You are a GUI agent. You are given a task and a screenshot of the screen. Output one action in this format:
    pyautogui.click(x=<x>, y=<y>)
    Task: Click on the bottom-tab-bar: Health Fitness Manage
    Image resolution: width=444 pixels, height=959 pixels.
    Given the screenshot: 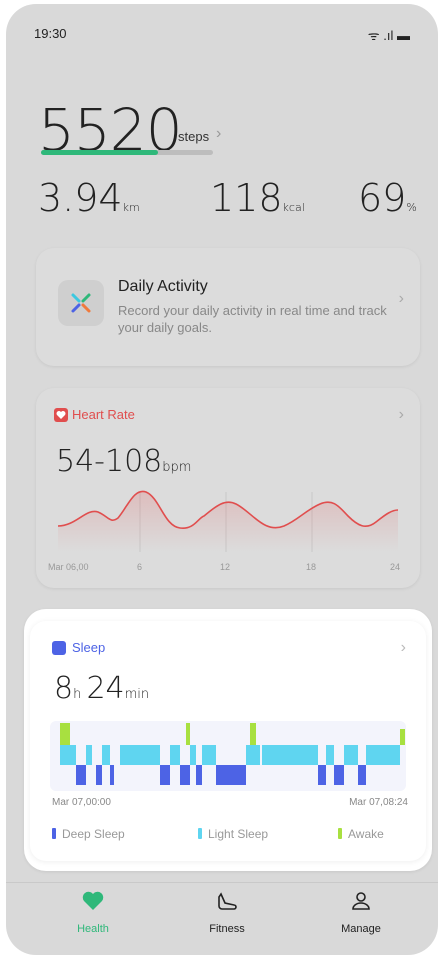 What is the action you would take?
    pyautogui.click(x=222, y=918)
    